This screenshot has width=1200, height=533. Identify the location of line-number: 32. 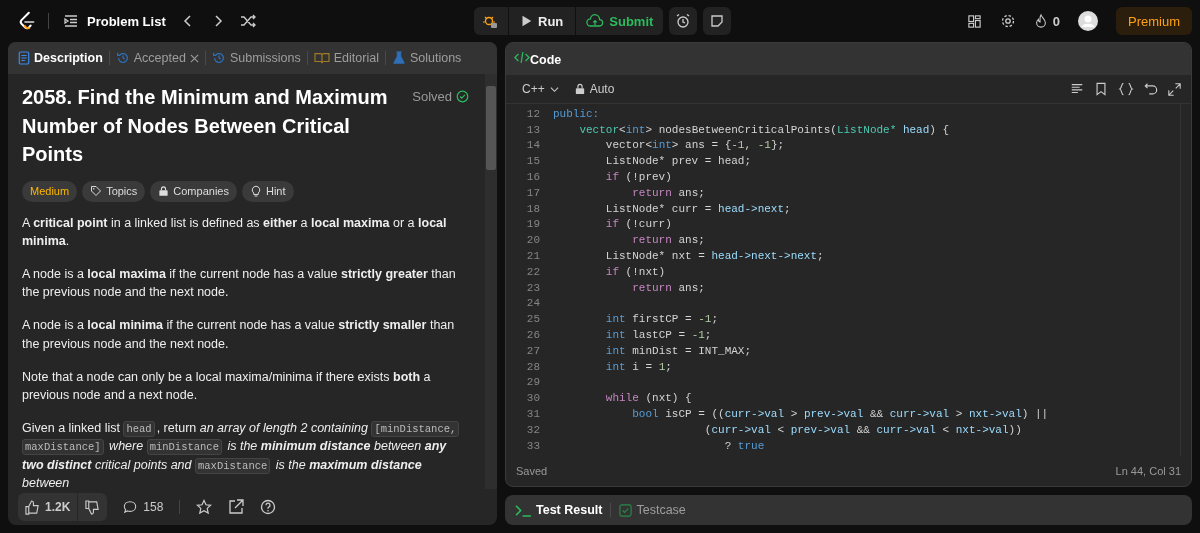
(533, 429).